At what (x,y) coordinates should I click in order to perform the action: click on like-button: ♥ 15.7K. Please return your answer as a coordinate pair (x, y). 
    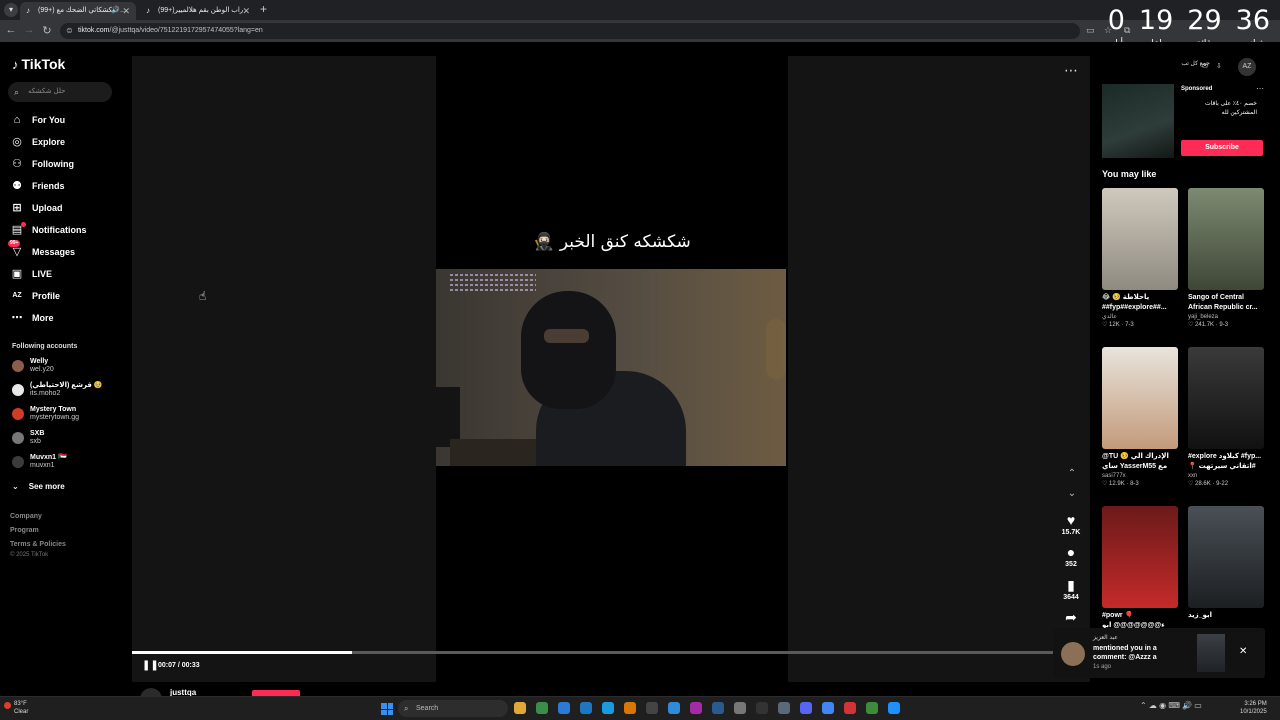
    Looking at the image, I should click on (1071, 524).